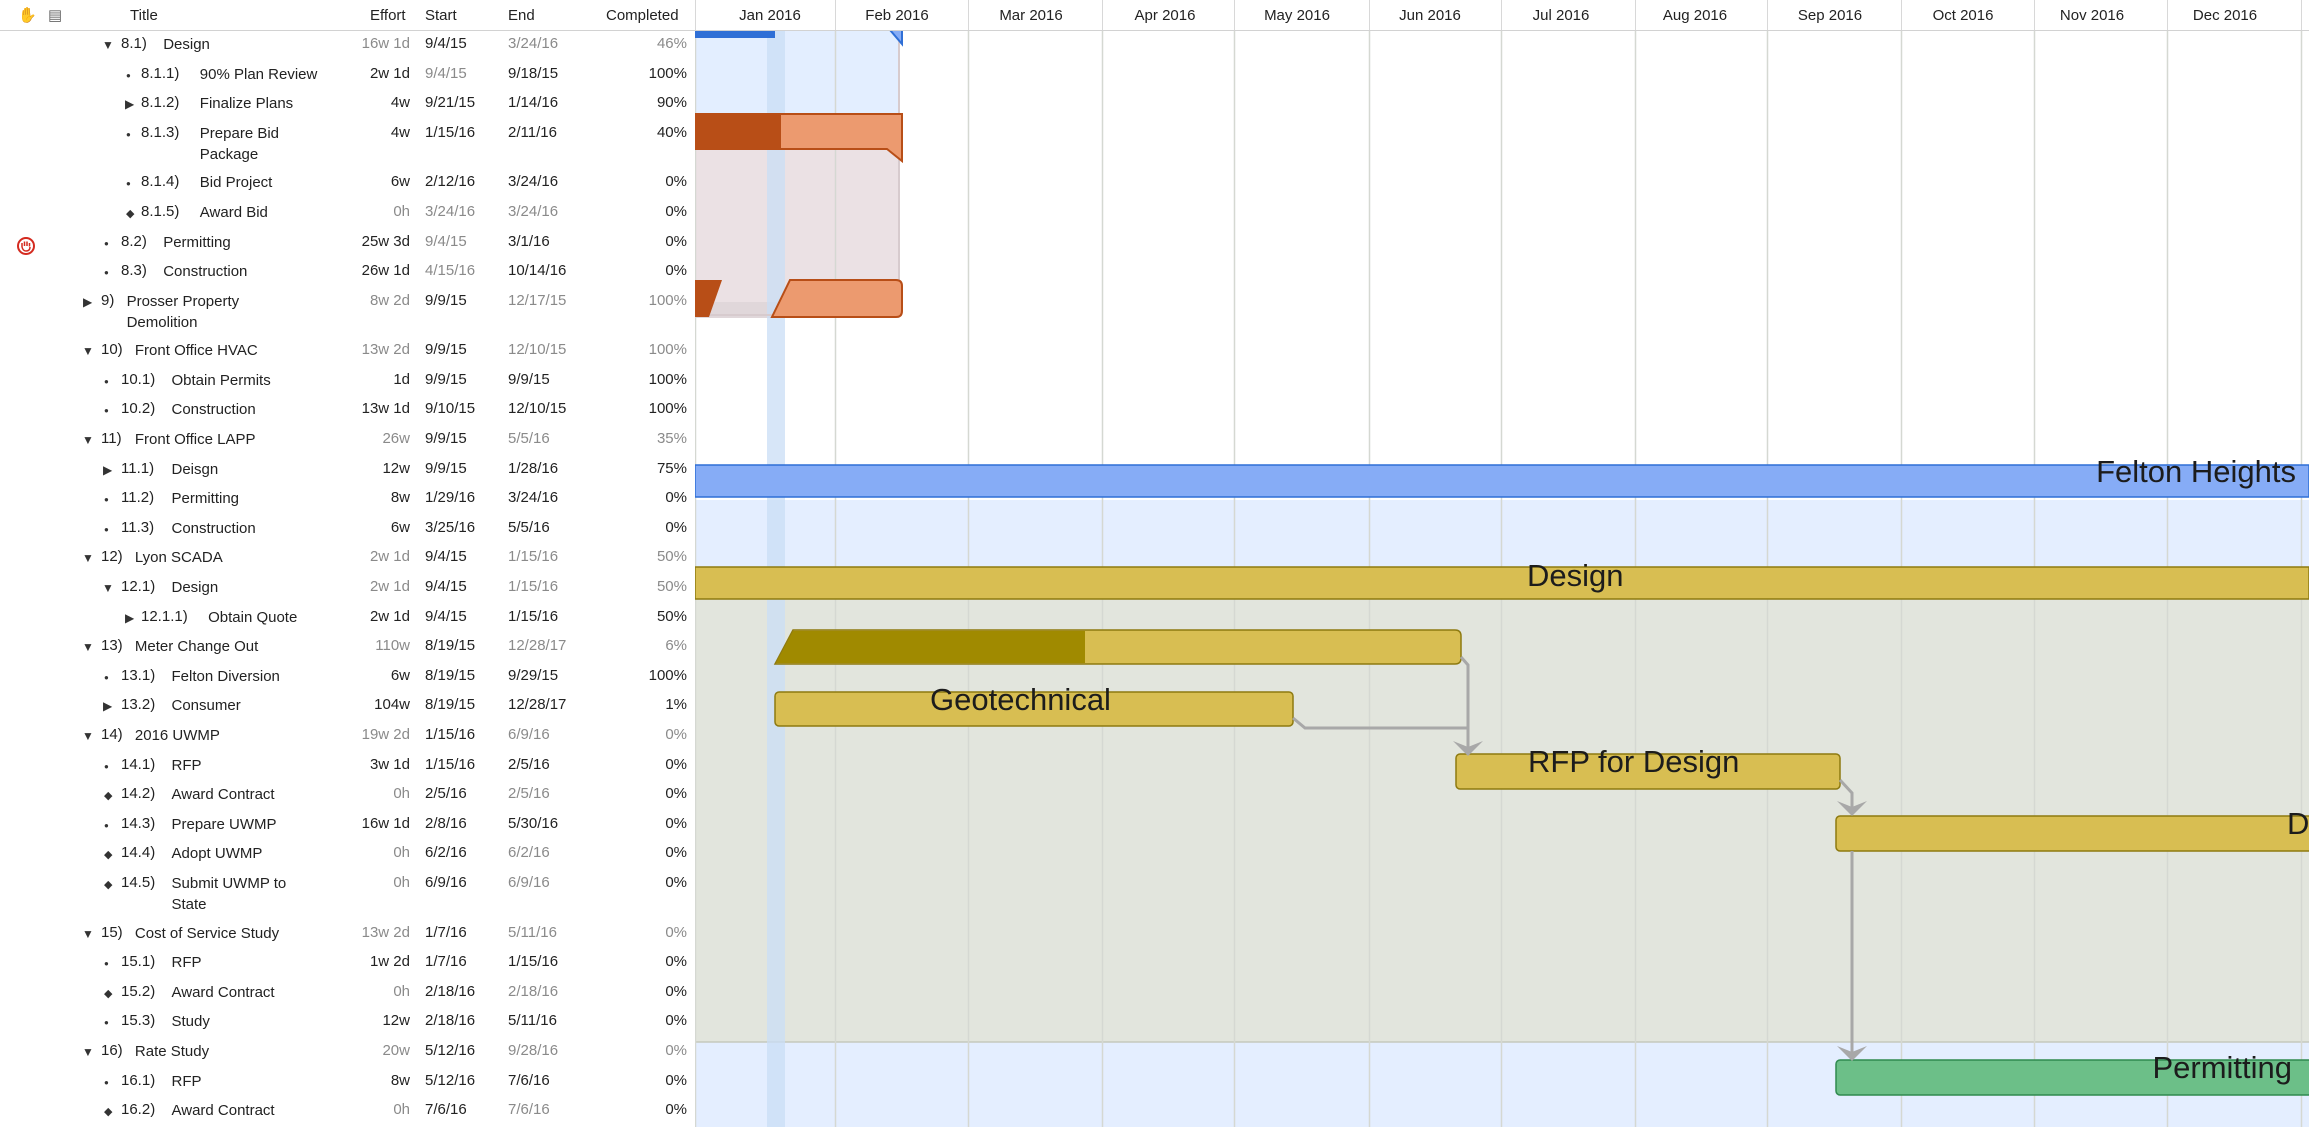 The image size is (2309, 1127). Describe the element at coordinates (450, 270) in the screenshot. I see `start-cell: 4/15/16` at that location.